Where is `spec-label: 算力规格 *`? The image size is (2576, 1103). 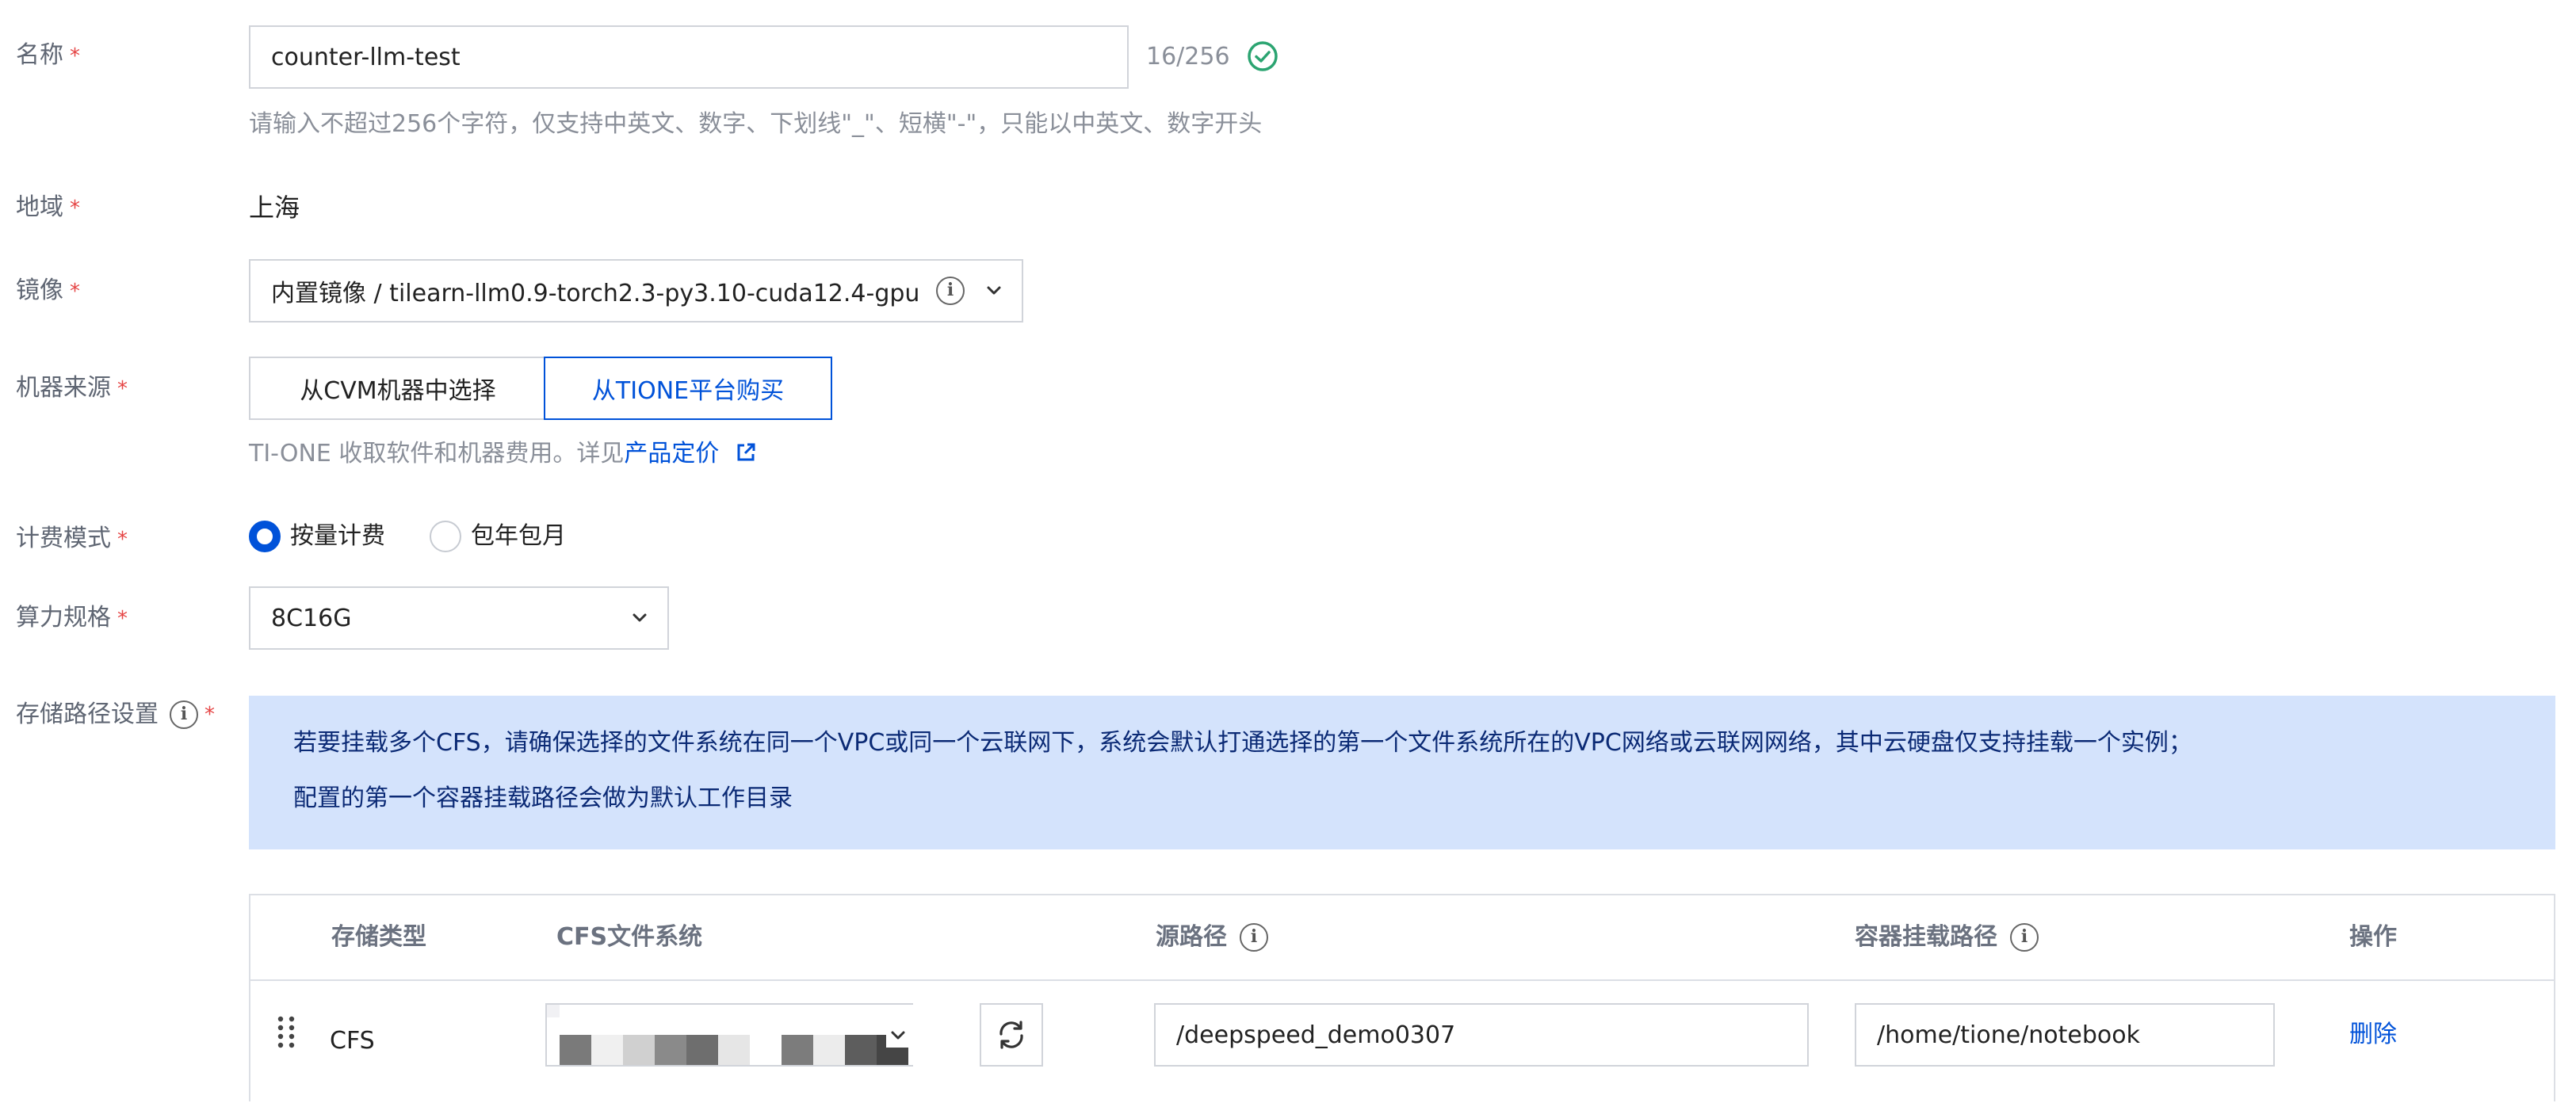
spec-label: 算力规格 * is located at coordinates (72, 618).